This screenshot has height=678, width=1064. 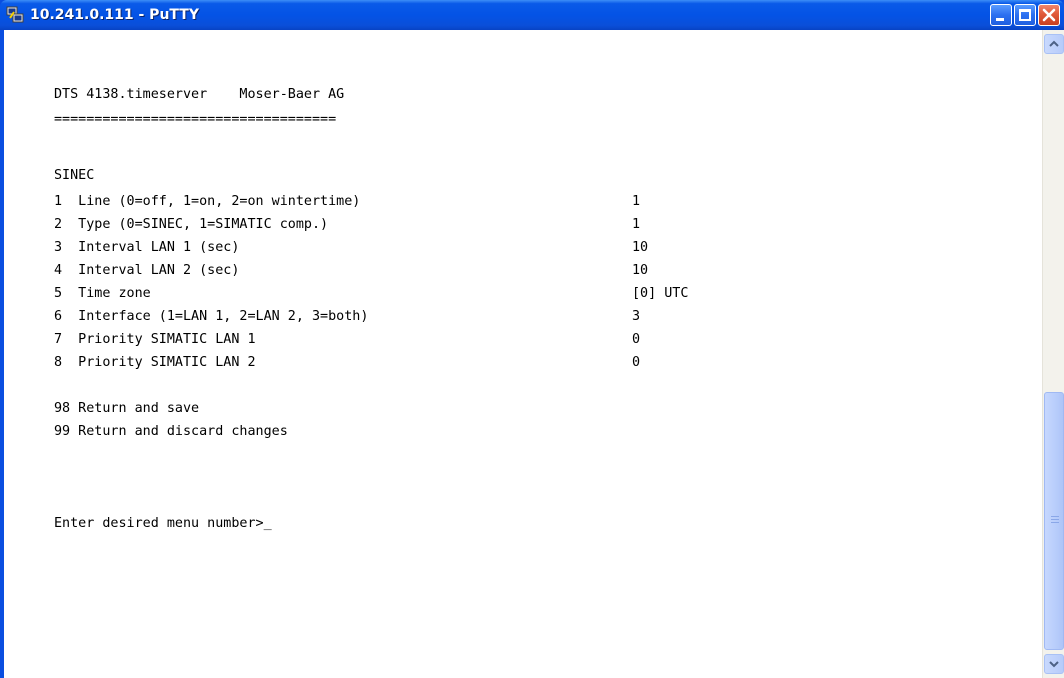 What do you see at coordinates (211, 316) in the screenshot?
I see `menu-item-label: 6 Interface (1=LAN 1, 2=LAN 2, 3=both)` at bounding box center [211, 316].